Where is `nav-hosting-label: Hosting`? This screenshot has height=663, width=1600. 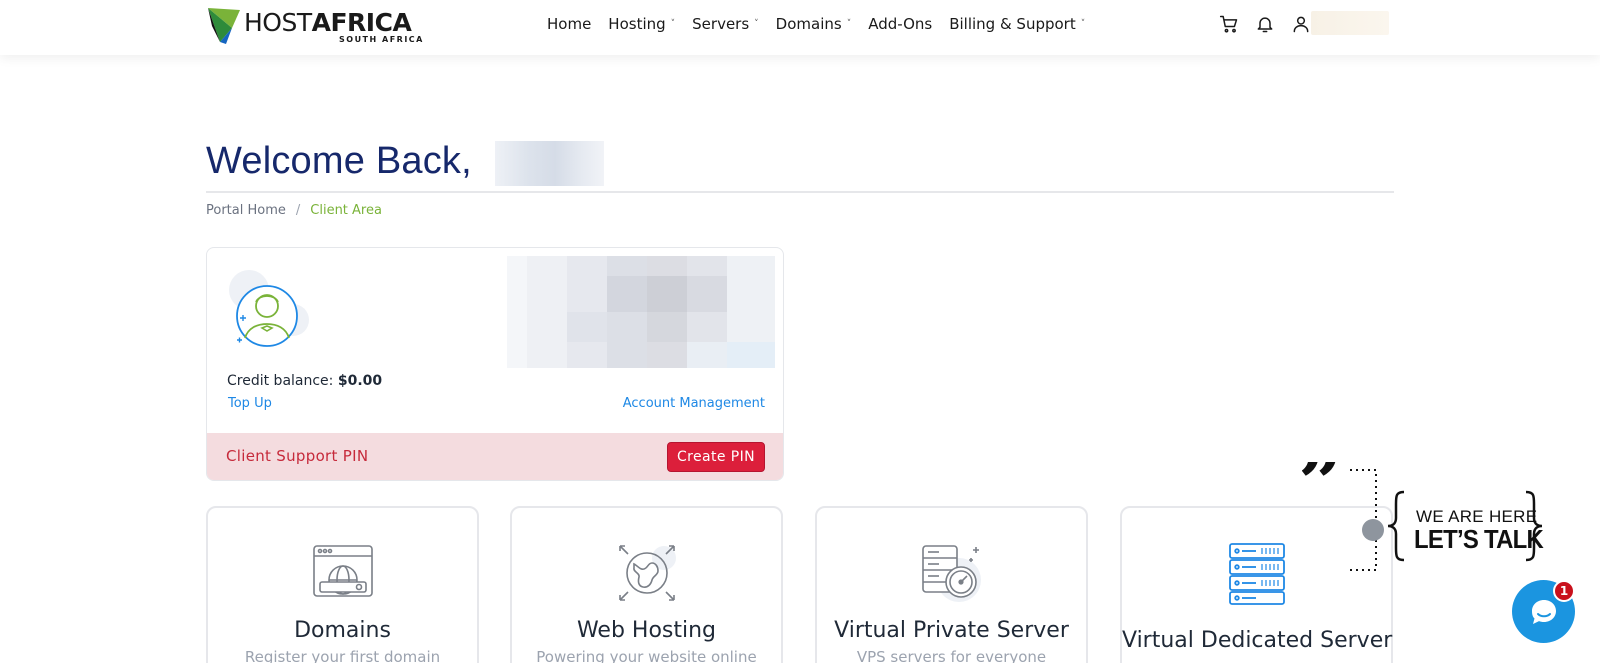 nav-hosting-label: Hosting is located at coordinates (637, 24).